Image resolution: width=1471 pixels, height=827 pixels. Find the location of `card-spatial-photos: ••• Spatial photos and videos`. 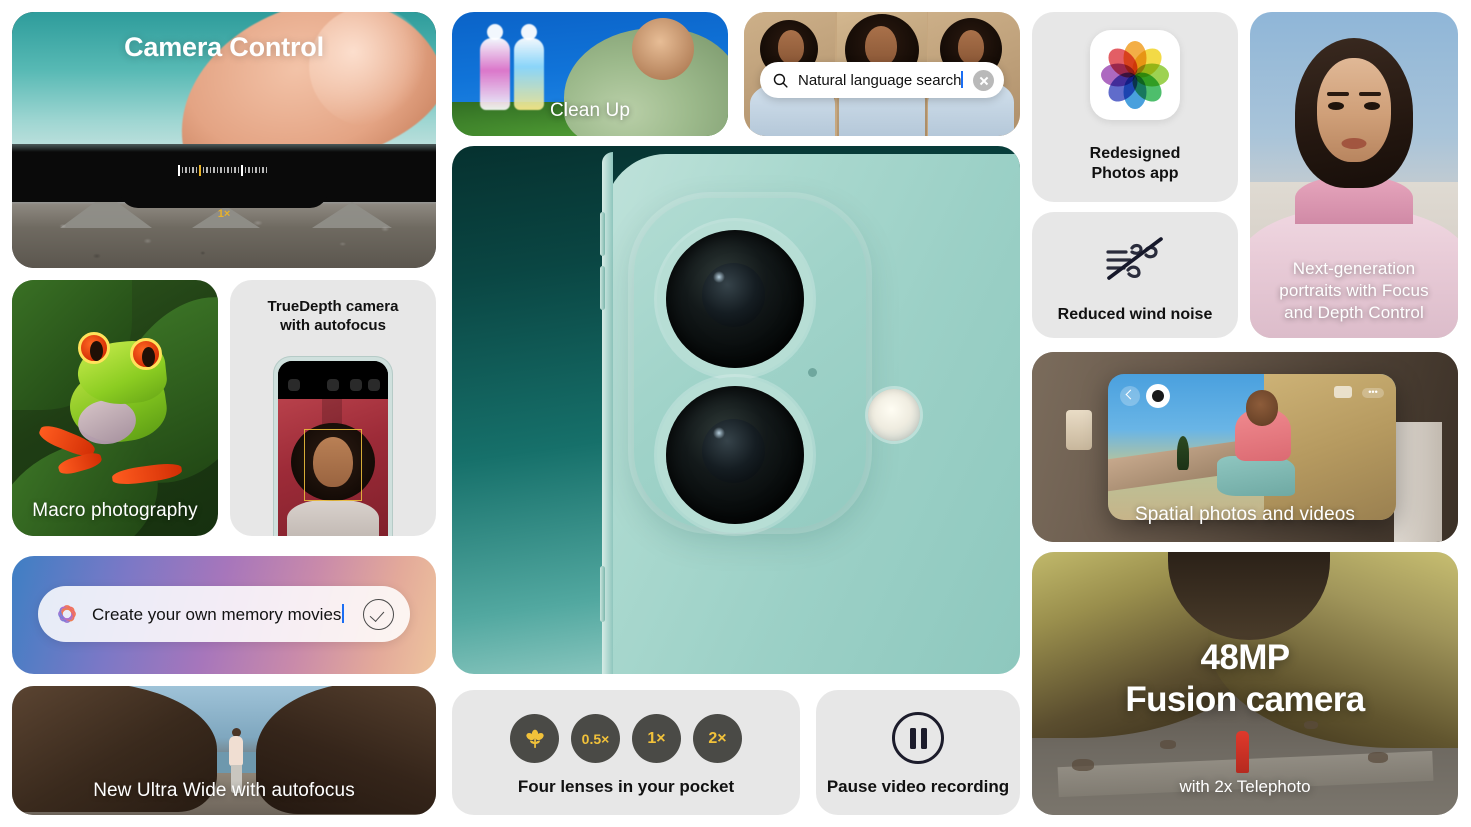

card-spatial-photos: ••• Spatial photos and videos is located at coordinates (1245, 447).